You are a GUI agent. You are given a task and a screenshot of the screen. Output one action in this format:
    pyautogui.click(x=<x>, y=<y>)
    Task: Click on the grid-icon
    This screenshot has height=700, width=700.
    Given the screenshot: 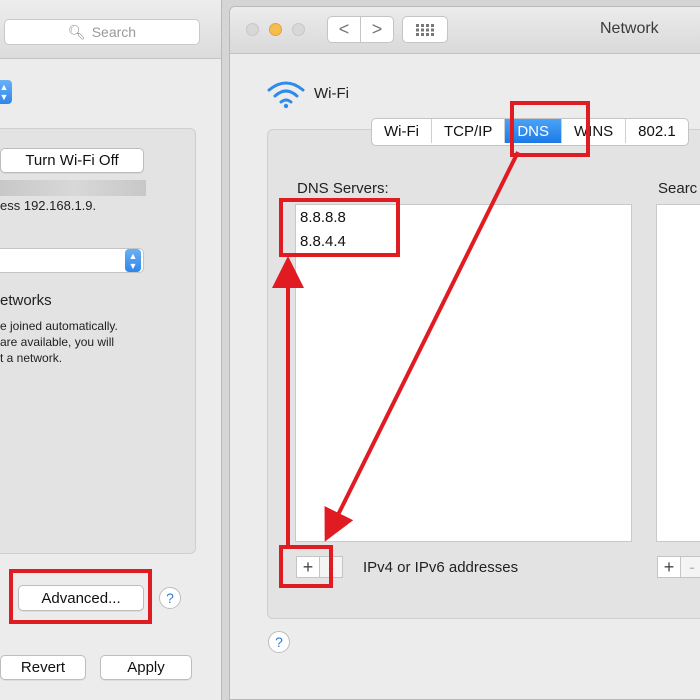 What is the action you would take?
    pyautogui.click(x=425, y=29)
    